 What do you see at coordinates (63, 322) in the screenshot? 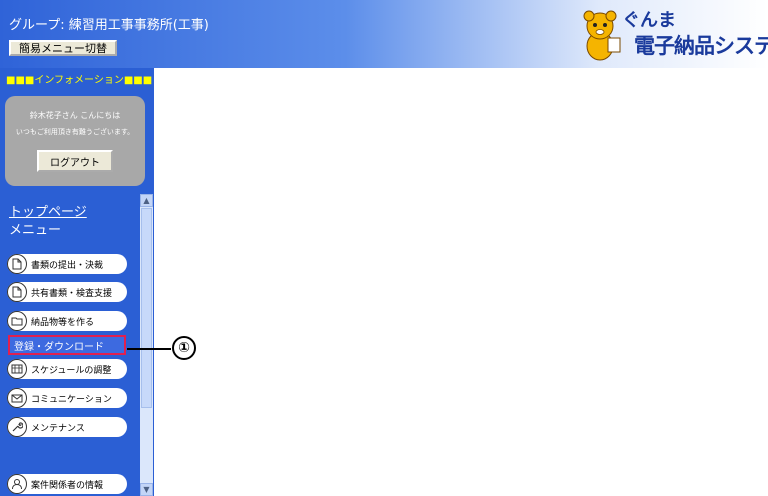
I see `menu-item-label: 納品物等を作る` at bounding box center [63, 322].